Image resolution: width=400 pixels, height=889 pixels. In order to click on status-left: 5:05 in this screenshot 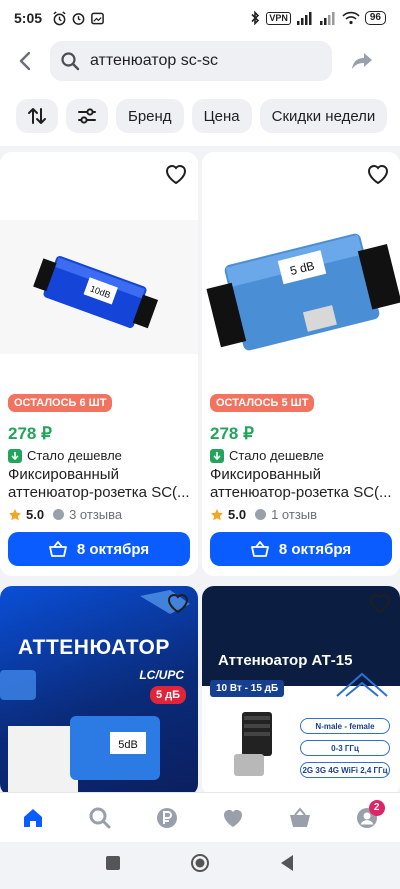, I will do `click(59, 18)`.